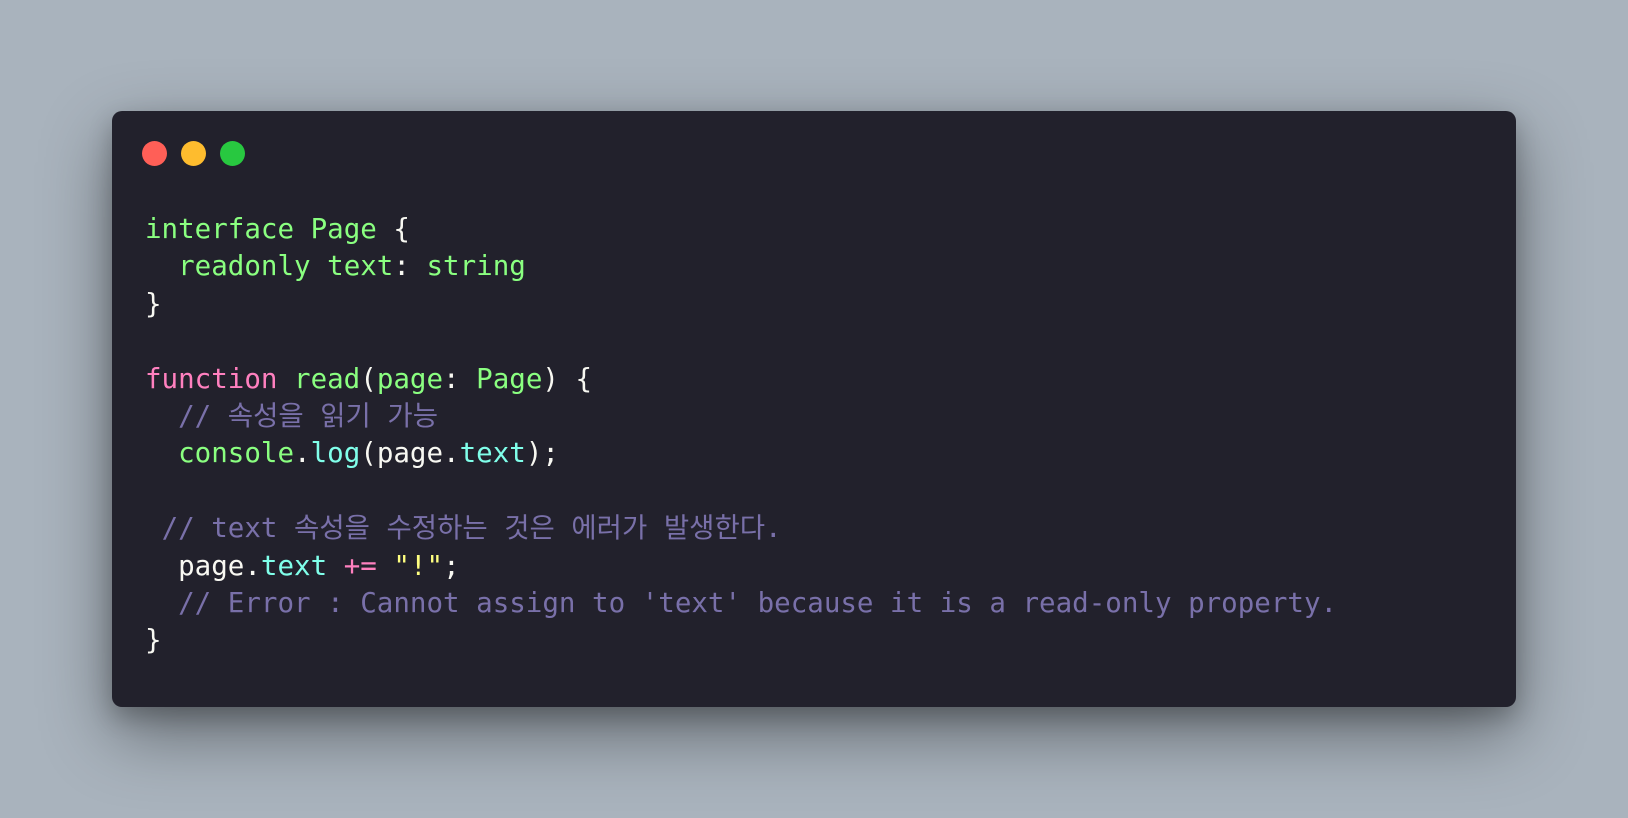  I want to click on code-token: ., so click(302, 453).